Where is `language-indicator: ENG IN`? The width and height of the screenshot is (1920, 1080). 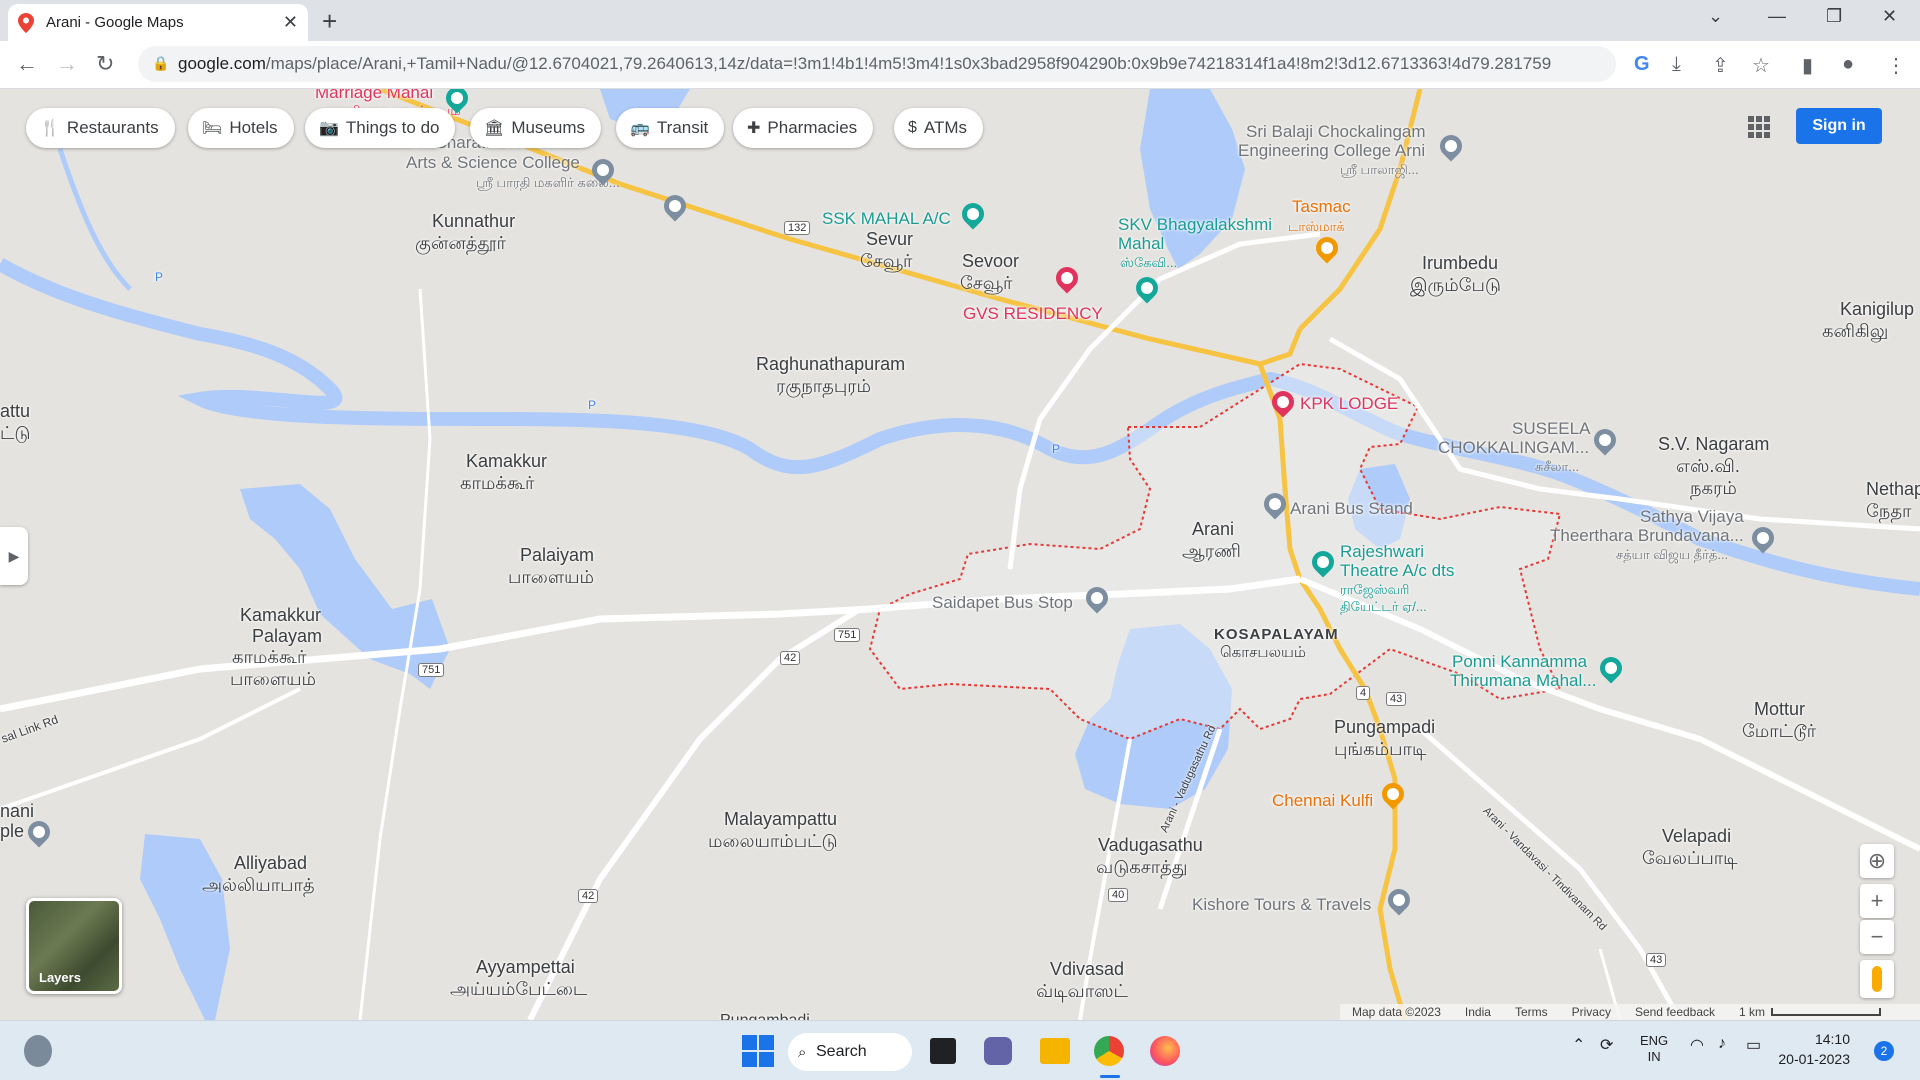
language-indicator: ENG IN is located at coordinates (1654, 1049).